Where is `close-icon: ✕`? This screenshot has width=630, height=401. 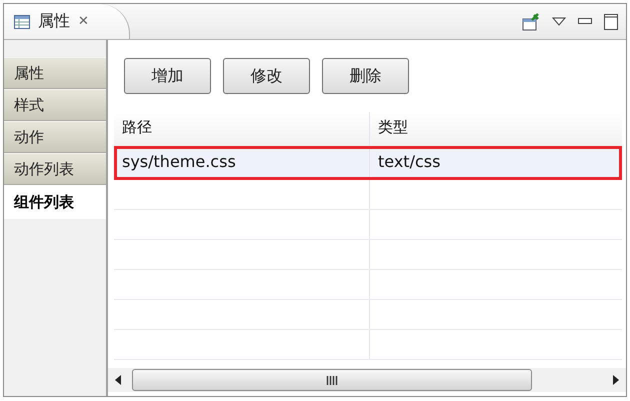
close-icon: ✕ is located at coordinates (83, 21).